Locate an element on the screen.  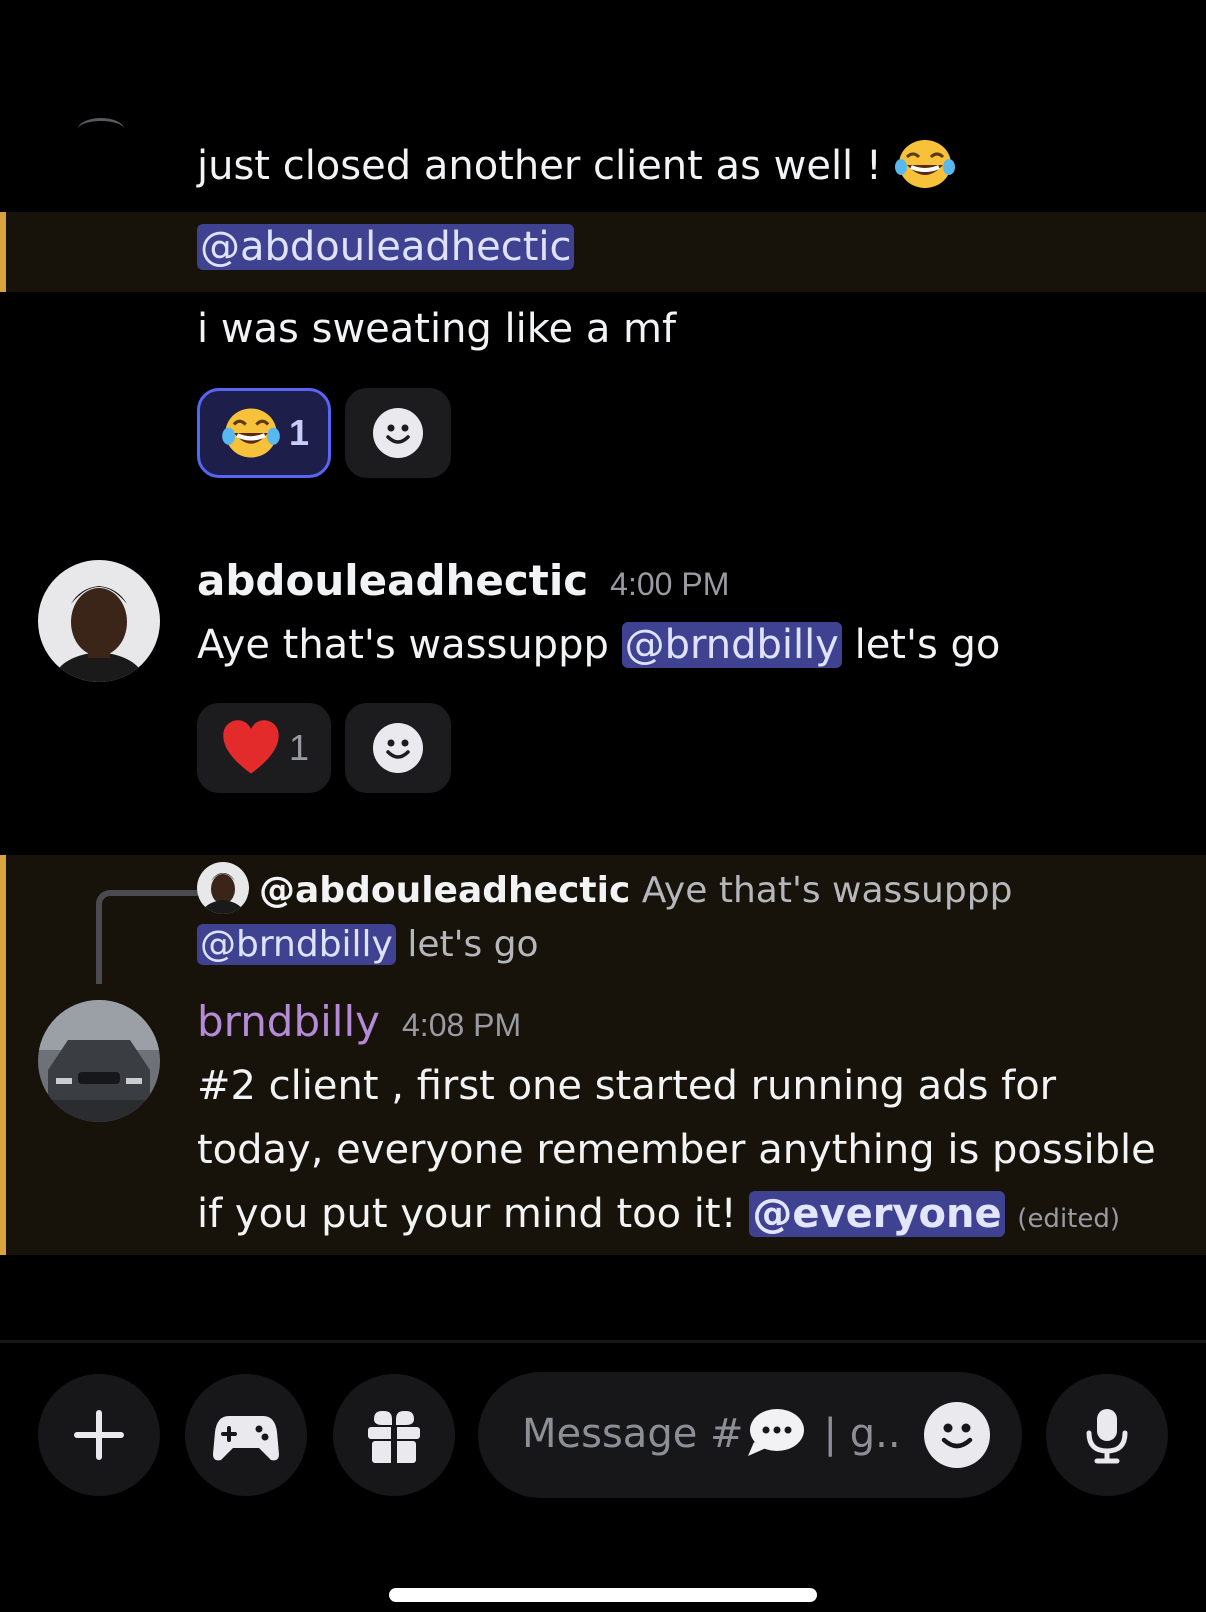
message-timestamp: 4:00 PM is located at coordinates (670, 584).